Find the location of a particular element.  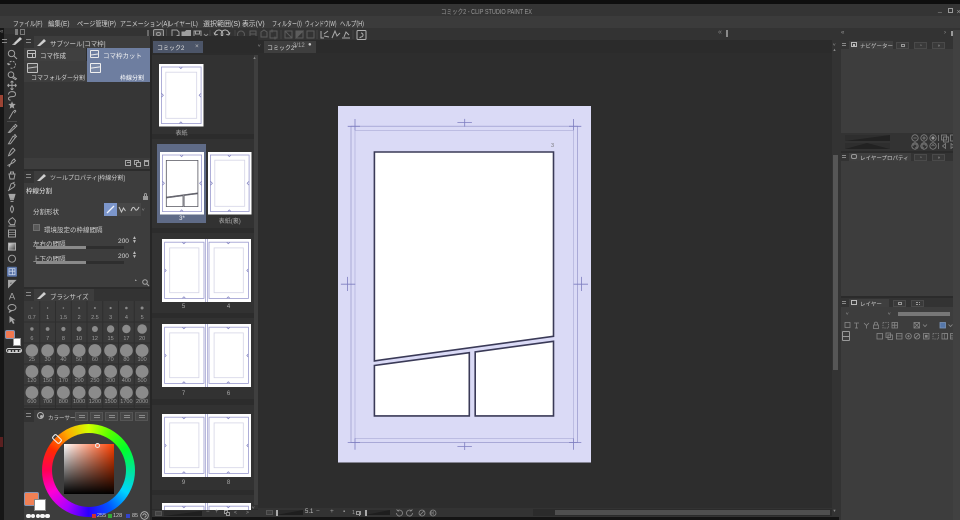

svg-text: 300 is located at coordinates (110, 381).